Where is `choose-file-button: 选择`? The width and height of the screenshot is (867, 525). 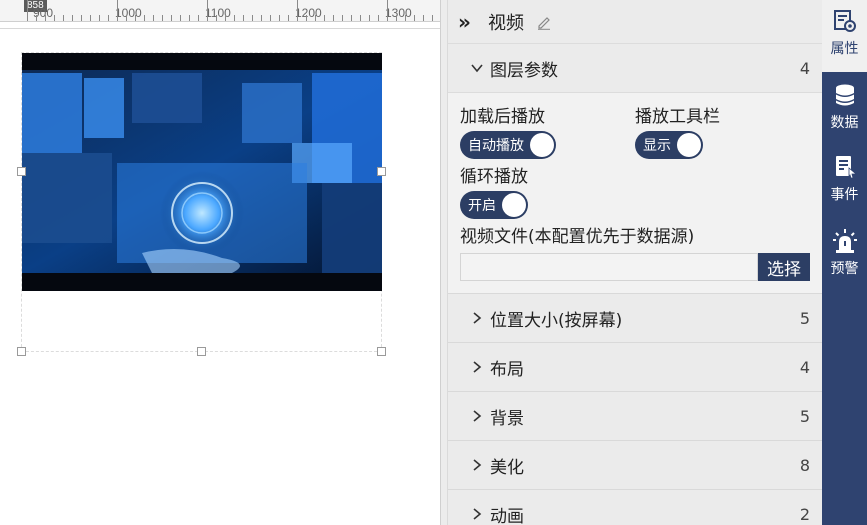
choose-file-button: 选择 is located at coordinates (784, 267).